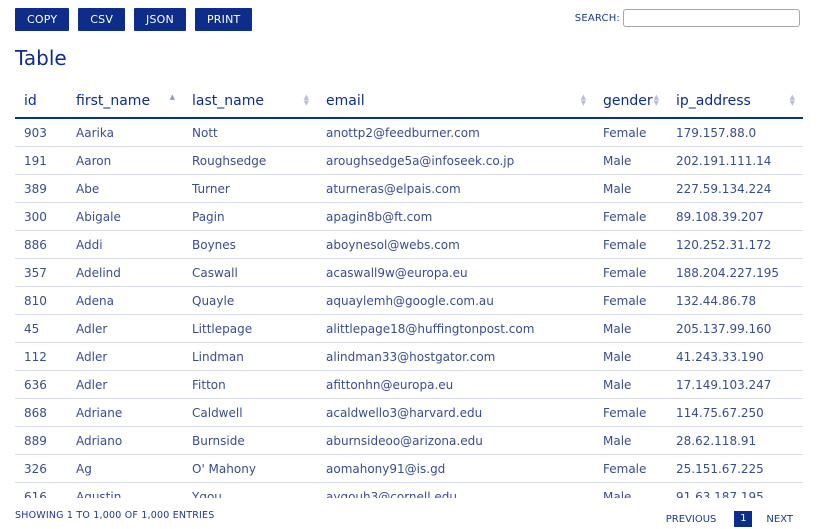 This screenshot has width=818, height=529. I want to click on cell-last-name: Turner, so click(250, 188).